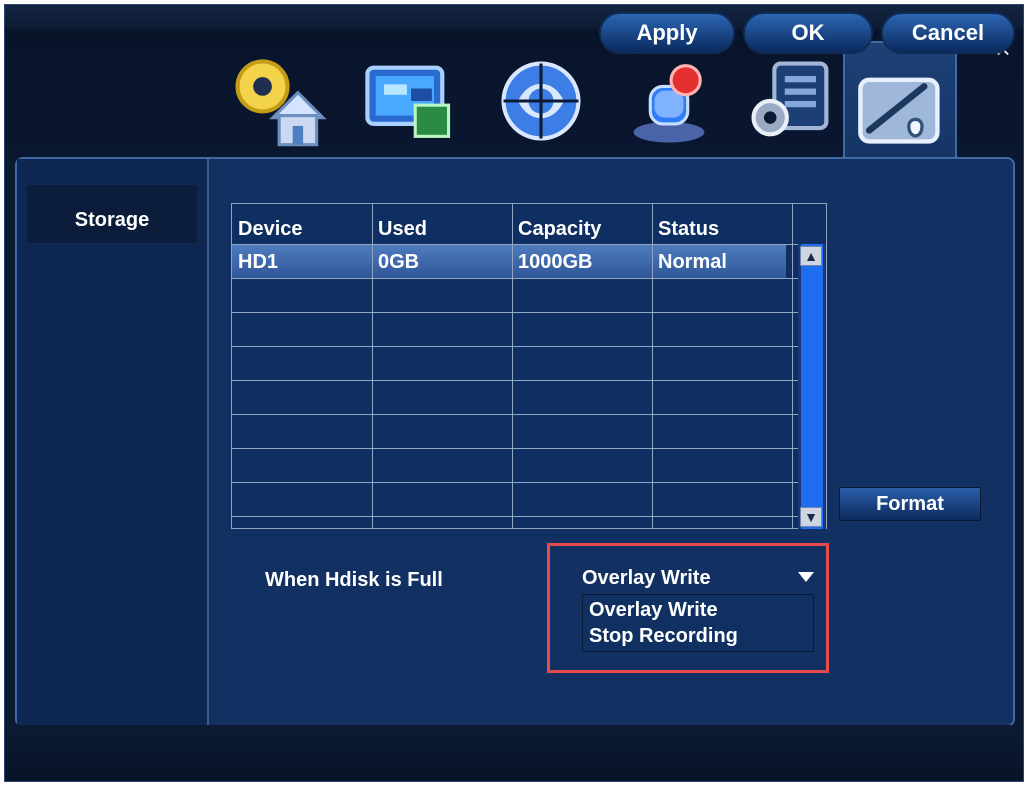 Image resolution: width=1029 pixels, height=786 pixels. Describe the element at coordinates (560, 229) in the screenshot. I see `header-capacity: Capacity` at that location.